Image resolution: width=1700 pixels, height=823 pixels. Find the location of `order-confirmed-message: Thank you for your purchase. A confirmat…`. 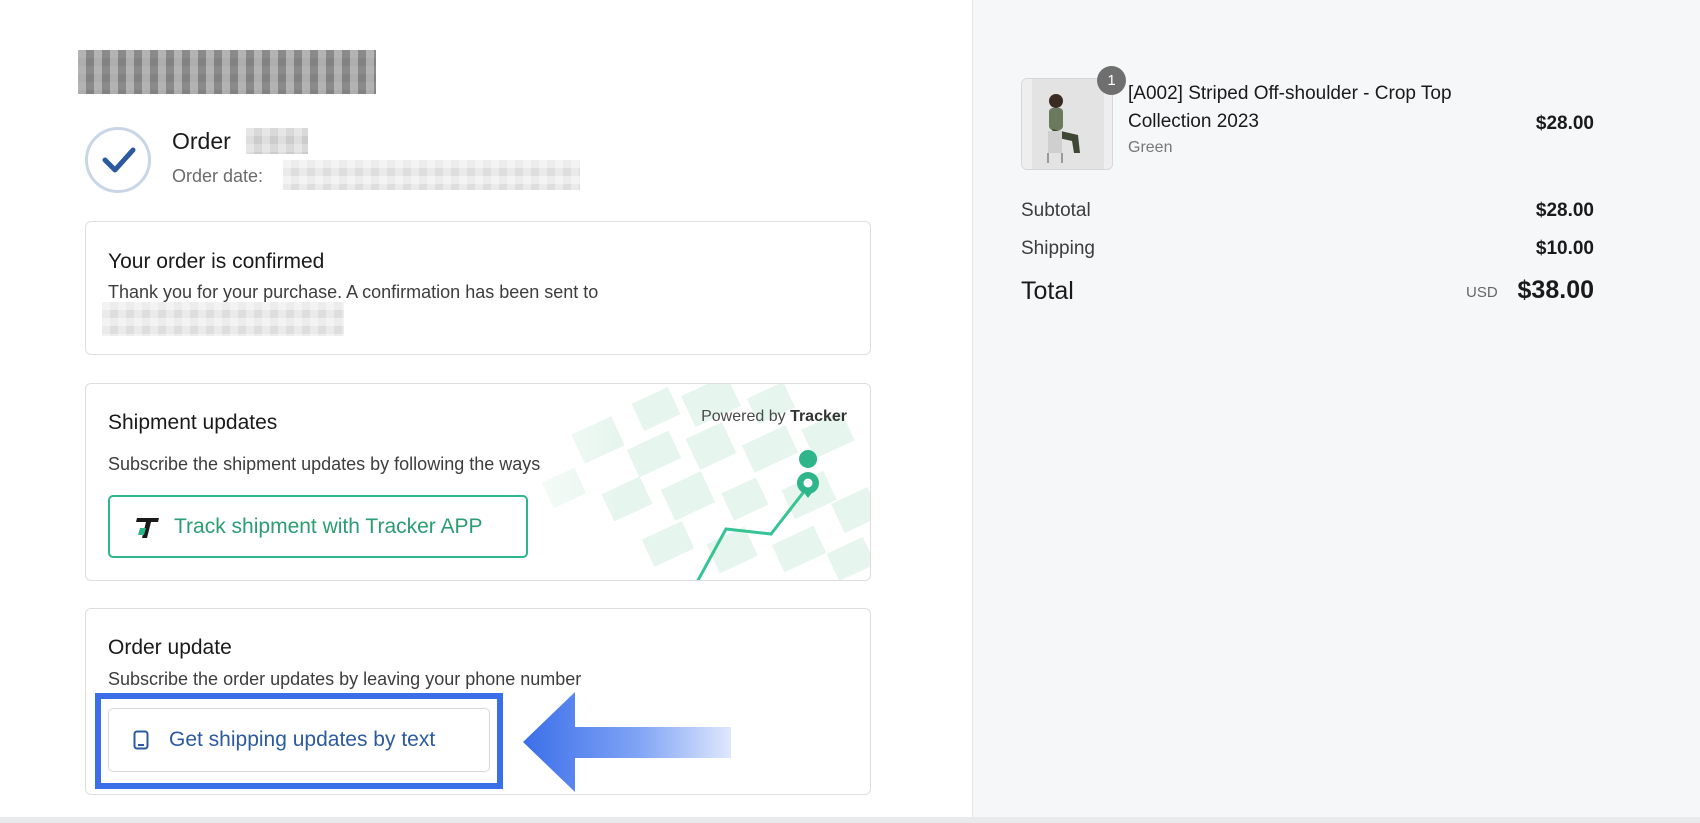

order-confirmed-message: Thank you for your purchase. A confirmat… is located at coordinates (353, 292).